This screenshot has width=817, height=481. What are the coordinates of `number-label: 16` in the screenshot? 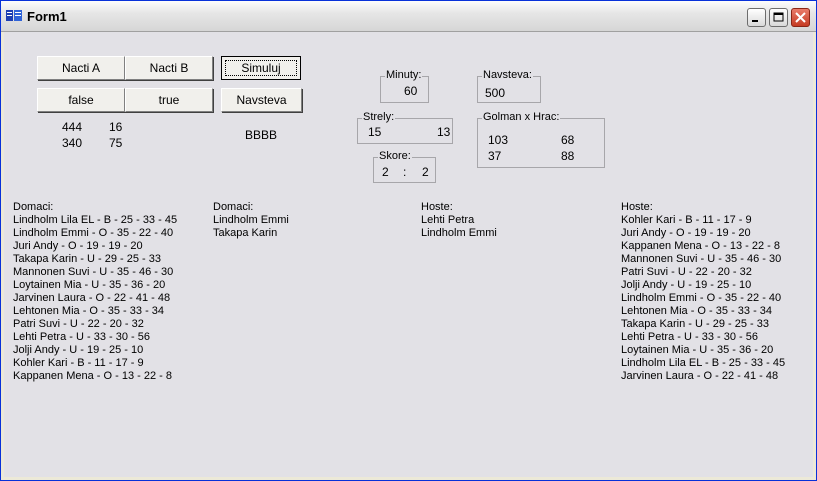 It's located at (116, 127).